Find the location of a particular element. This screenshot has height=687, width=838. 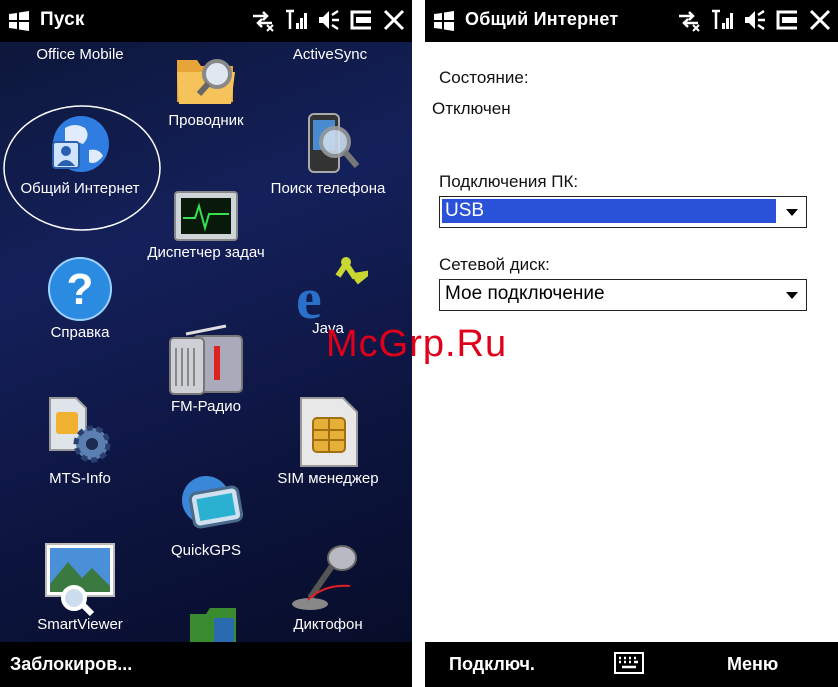

app-office-mobile: Office Mobile is located at coordinates (80, 54).